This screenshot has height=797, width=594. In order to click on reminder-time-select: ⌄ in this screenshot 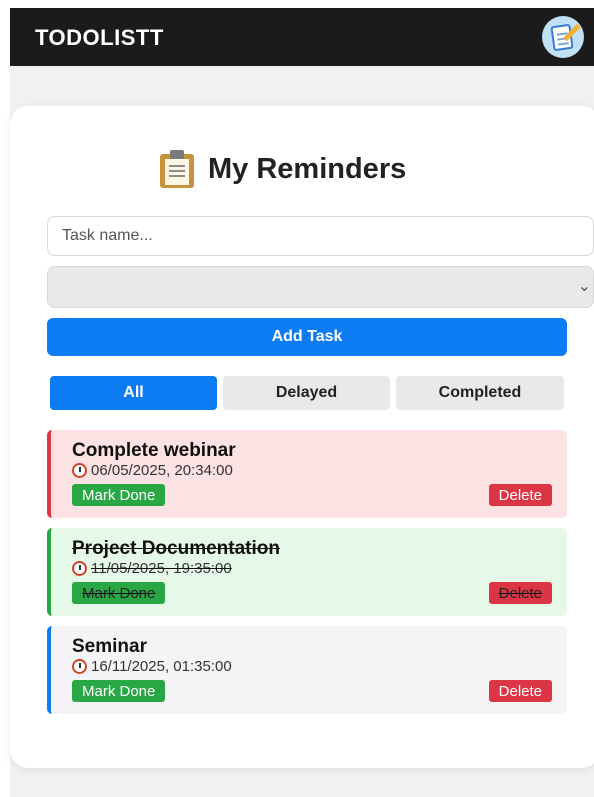, I will do `click(320, 287)`.